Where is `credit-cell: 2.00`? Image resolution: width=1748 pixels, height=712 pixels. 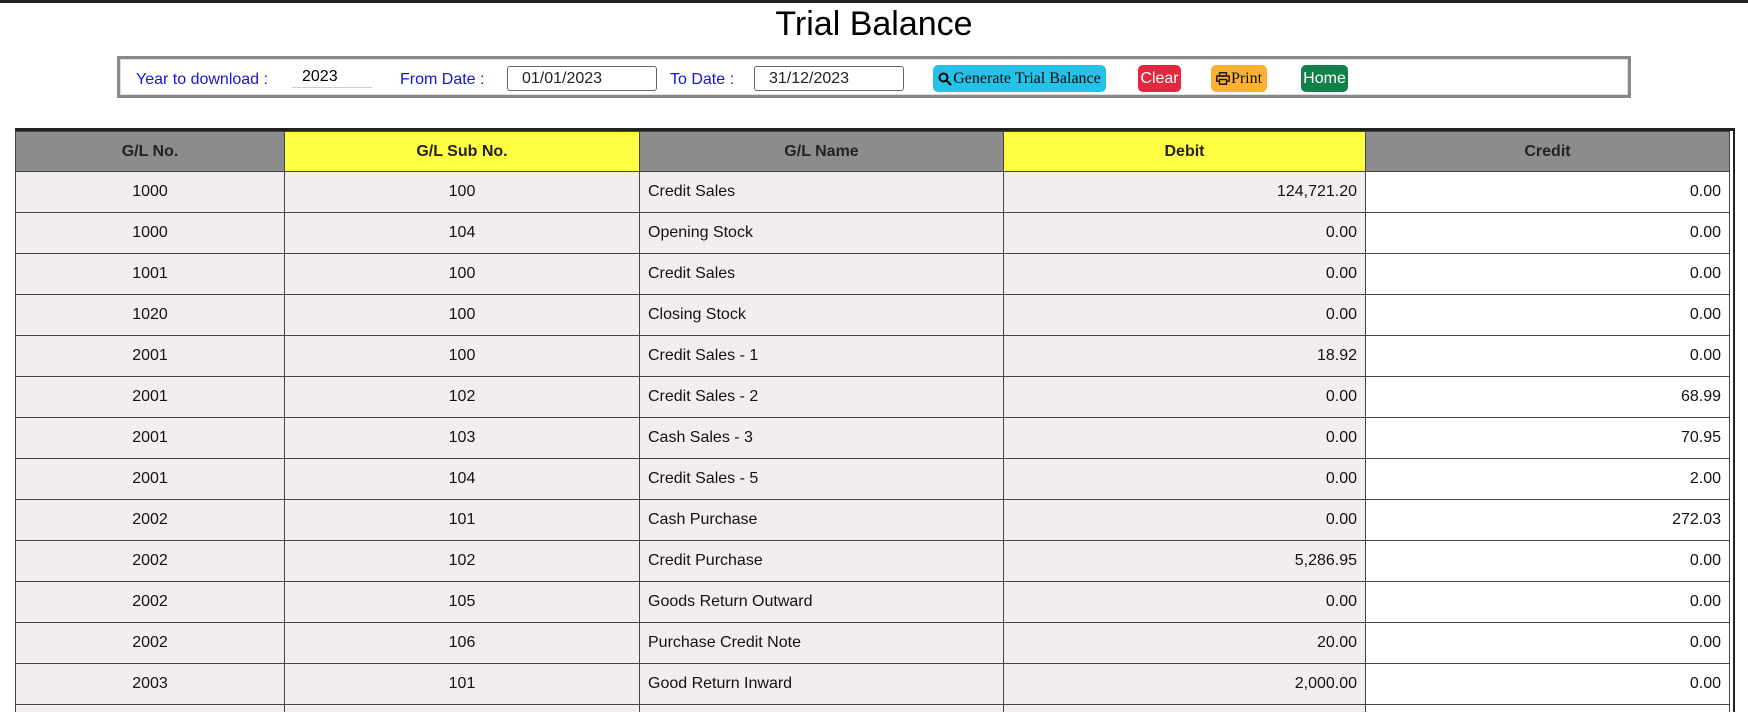
credit-cell: 2.00 is located at coordinates (1547, 479).